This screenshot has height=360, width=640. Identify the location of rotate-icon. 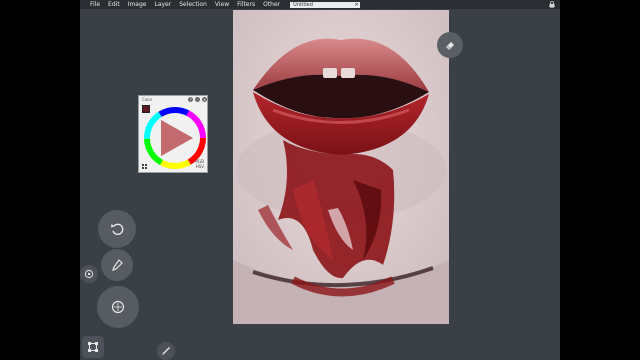
(89, 274).